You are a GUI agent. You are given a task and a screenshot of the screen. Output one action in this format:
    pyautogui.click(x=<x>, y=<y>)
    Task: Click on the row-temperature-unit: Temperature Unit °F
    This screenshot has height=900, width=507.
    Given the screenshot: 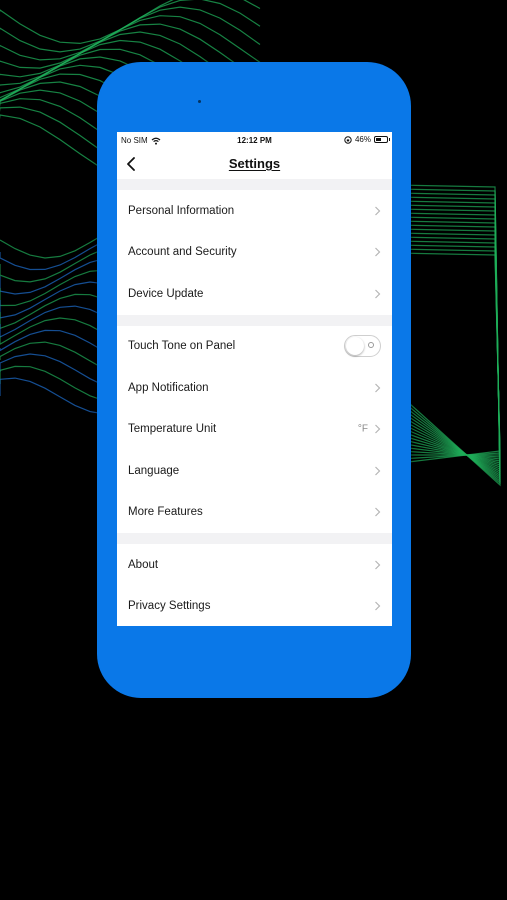 What is the action you would take?
    pyautogui.click(x=254, y=430)
    